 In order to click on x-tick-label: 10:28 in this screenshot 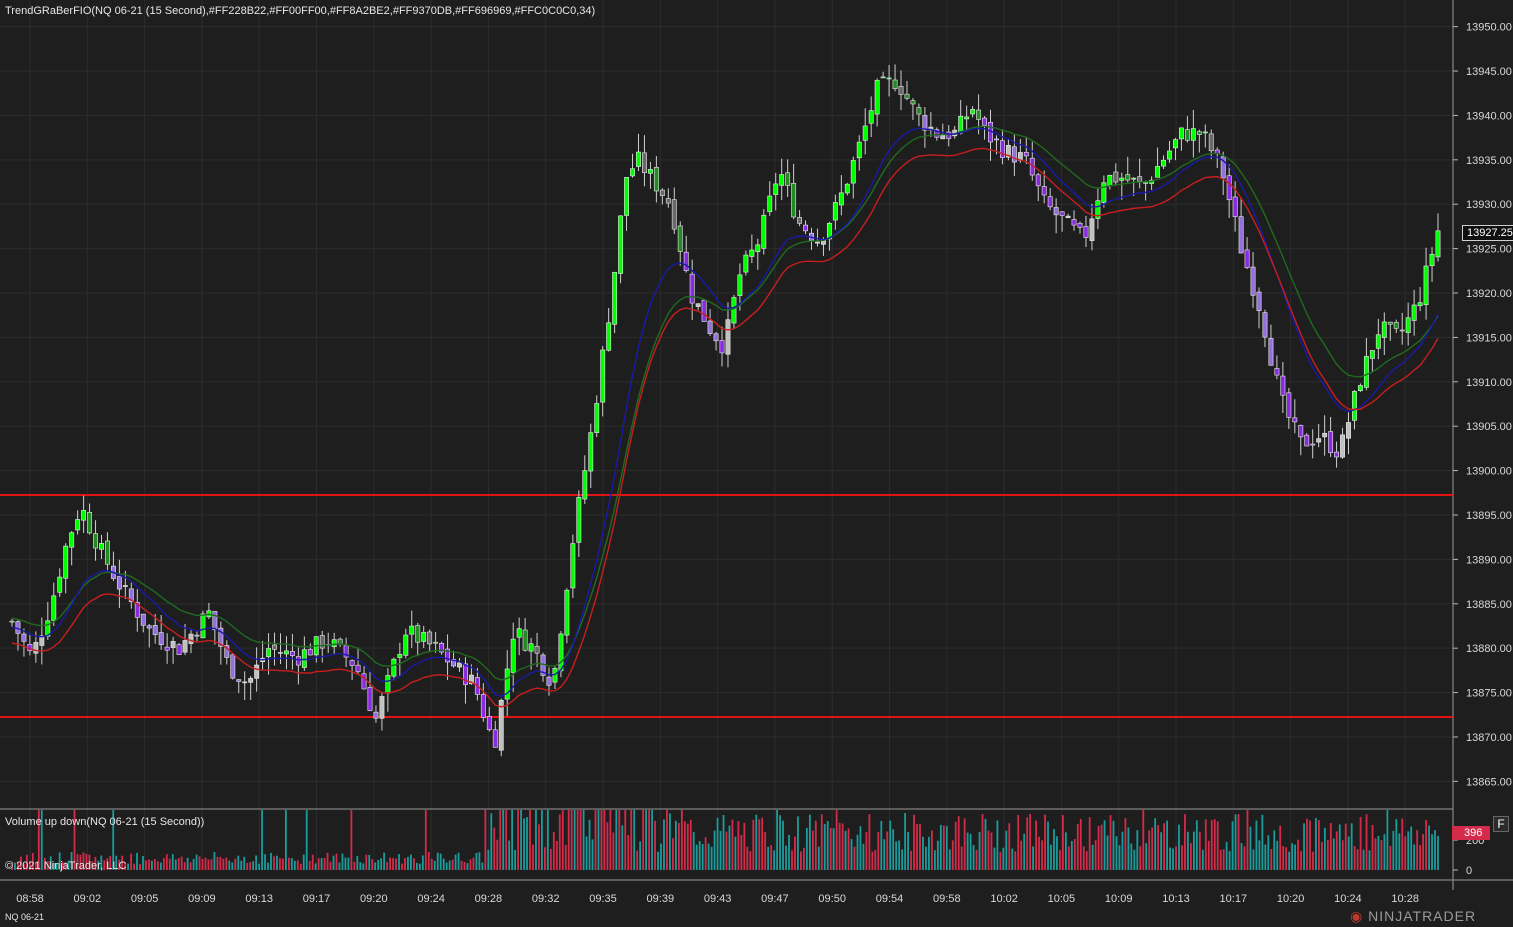, I will do `click(1405, 899)`.